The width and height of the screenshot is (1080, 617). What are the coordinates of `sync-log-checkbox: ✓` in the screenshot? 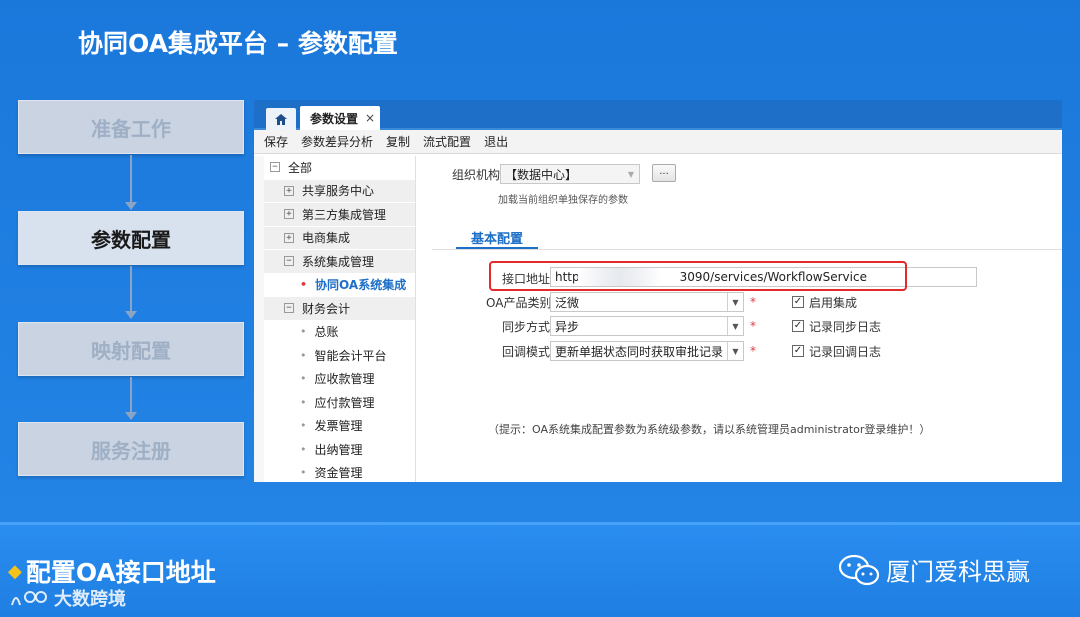 It's located at (798, 326).